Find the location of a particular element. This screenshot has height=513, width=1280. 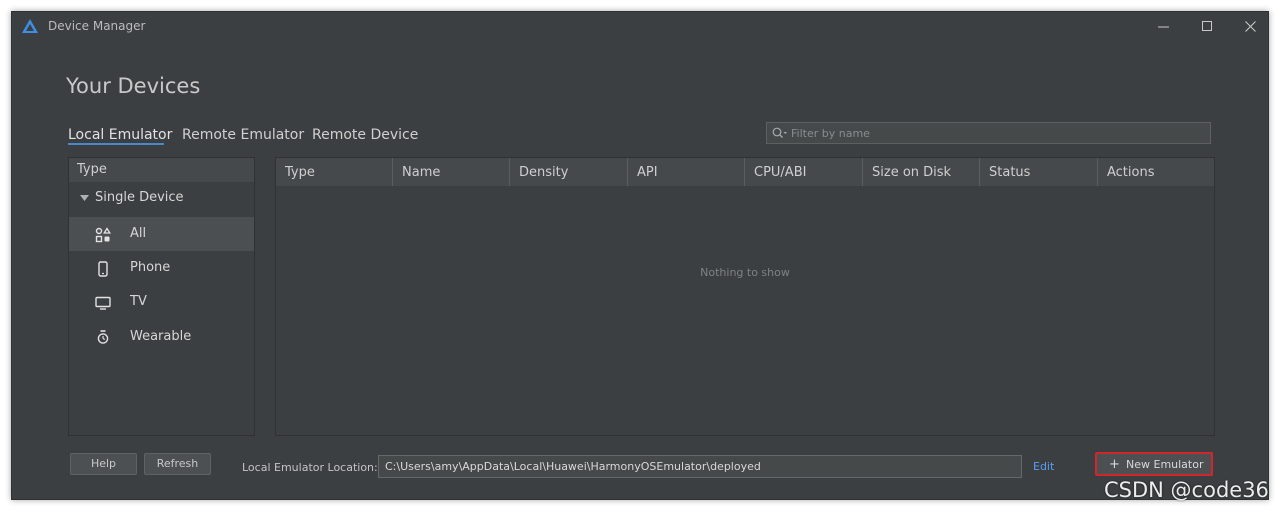

new-emulator-label: New Emulator is located at coordinates (1165, 464).